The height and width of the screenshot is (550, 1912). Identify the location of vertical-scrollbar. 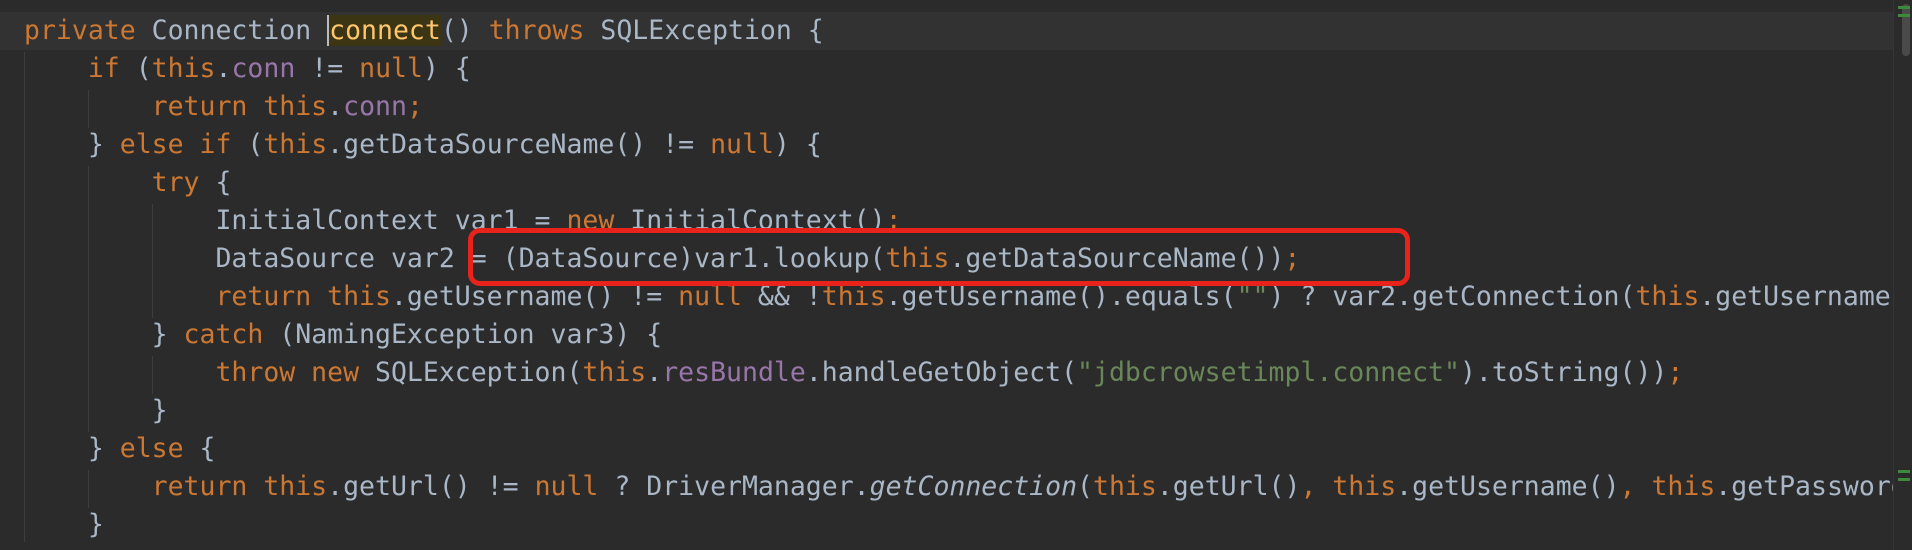
(1902, 275).